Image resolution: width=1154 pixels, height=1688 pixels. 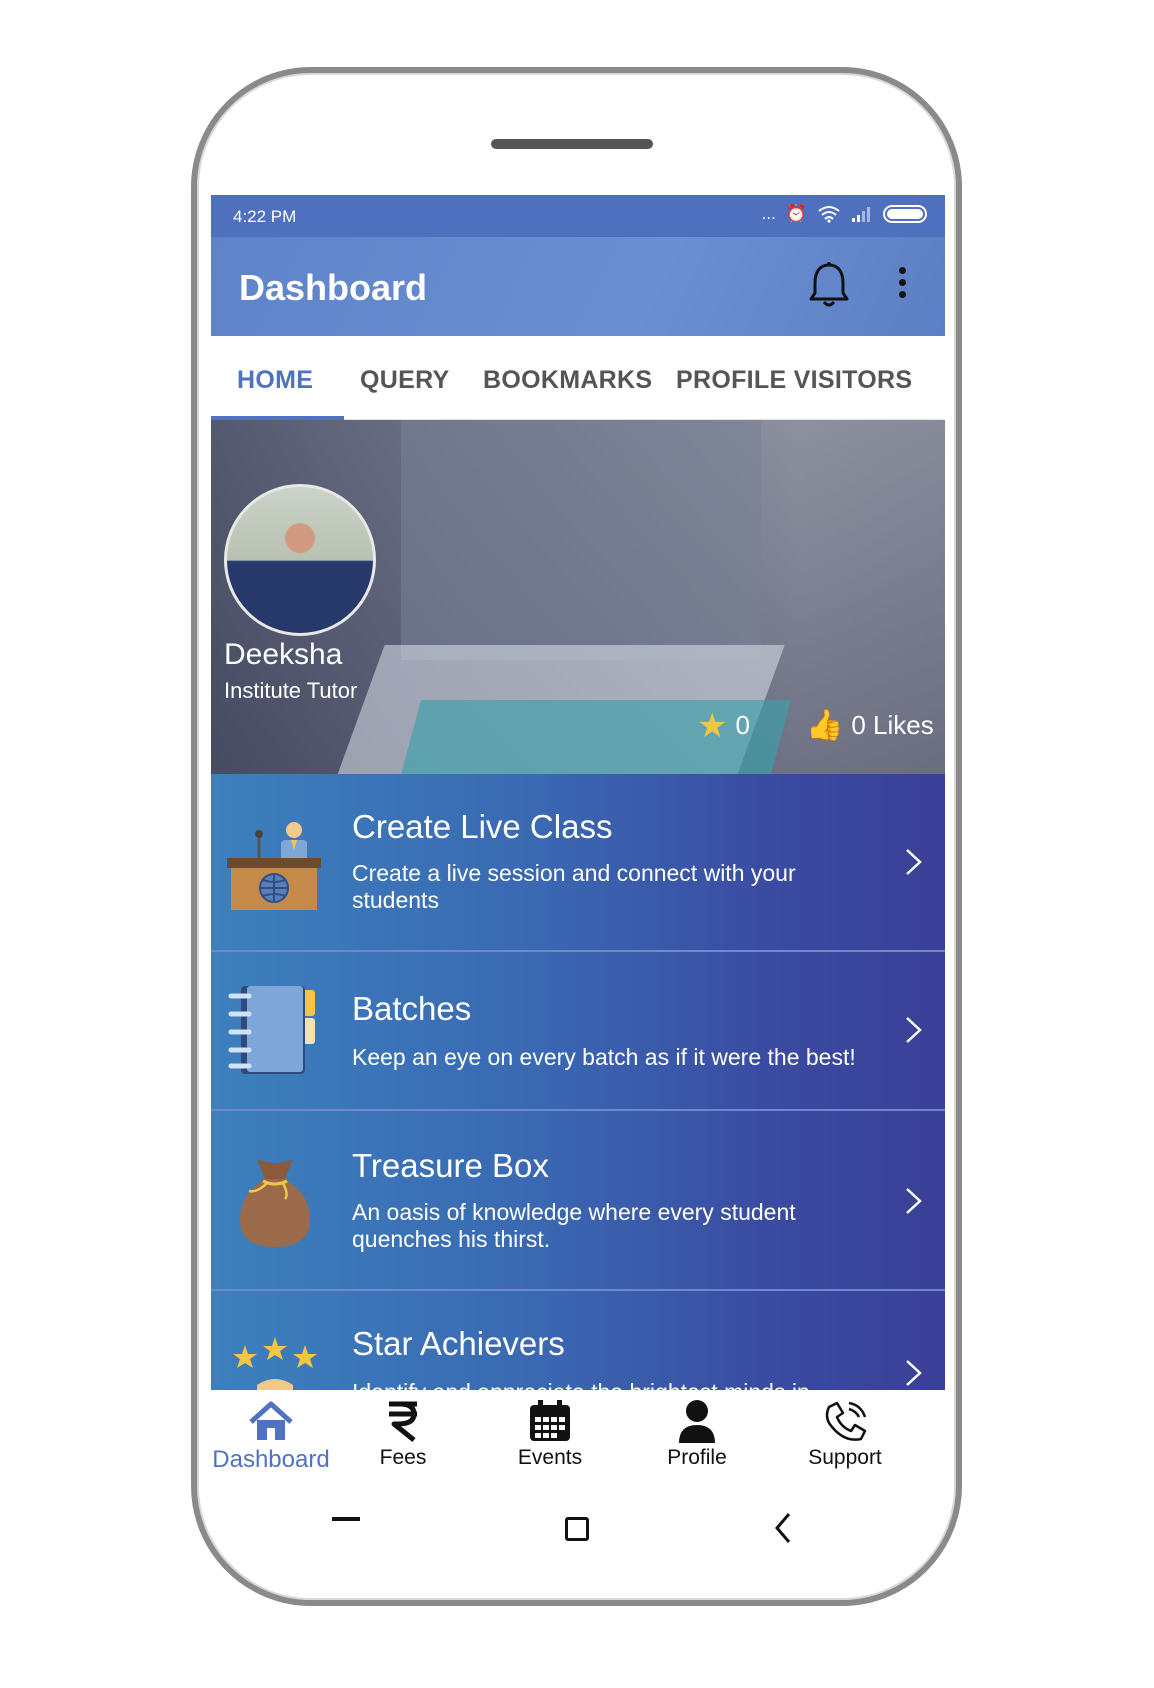 I want to click on nav-dashboard: Dashboard, so click(x=271, y=1434).